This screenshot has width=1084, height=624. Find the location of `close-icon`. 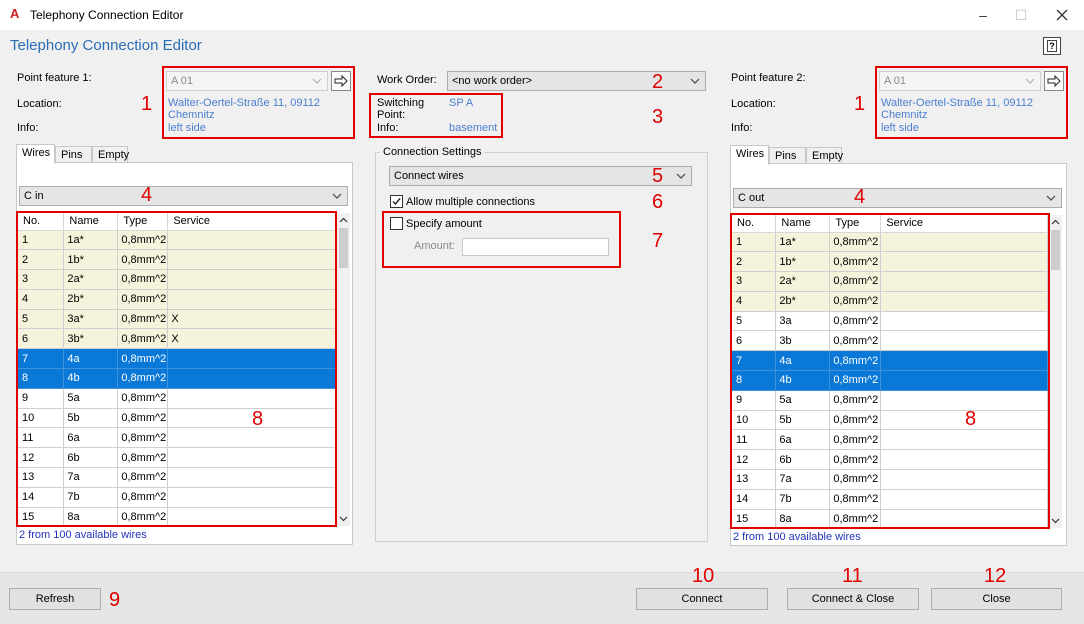

close-icon is located at coordinates (1062, 15).